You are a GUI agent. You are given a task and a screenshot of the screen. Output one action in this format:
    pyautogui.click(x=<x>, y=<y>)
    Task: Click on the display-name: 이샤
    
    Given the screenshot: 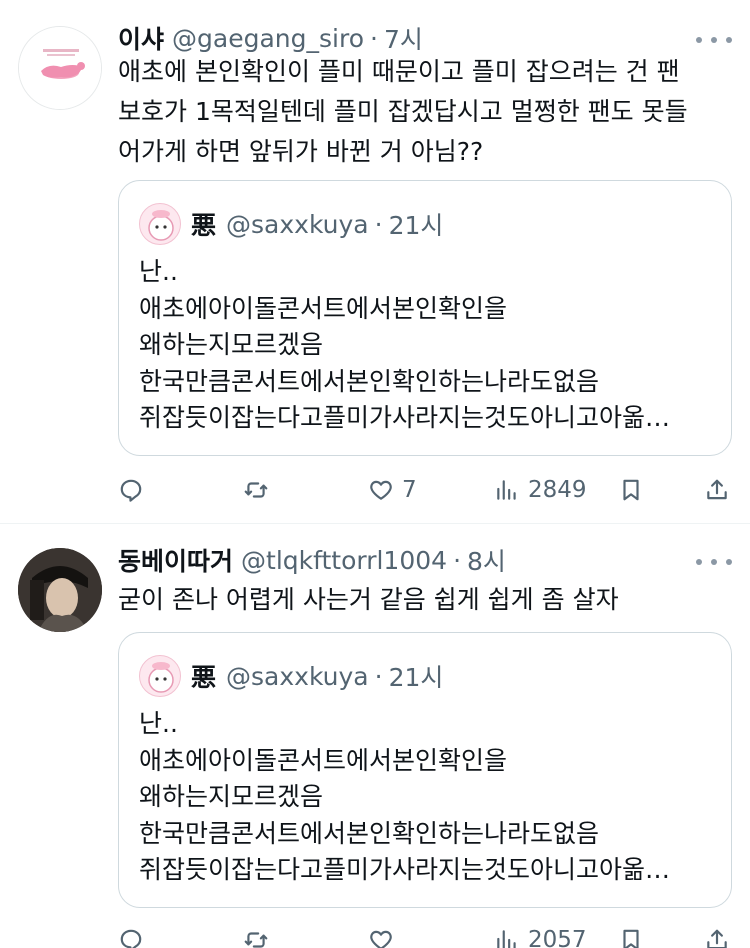 What is the action you would take?
    pyautogui.click(x=141, y=38)
    